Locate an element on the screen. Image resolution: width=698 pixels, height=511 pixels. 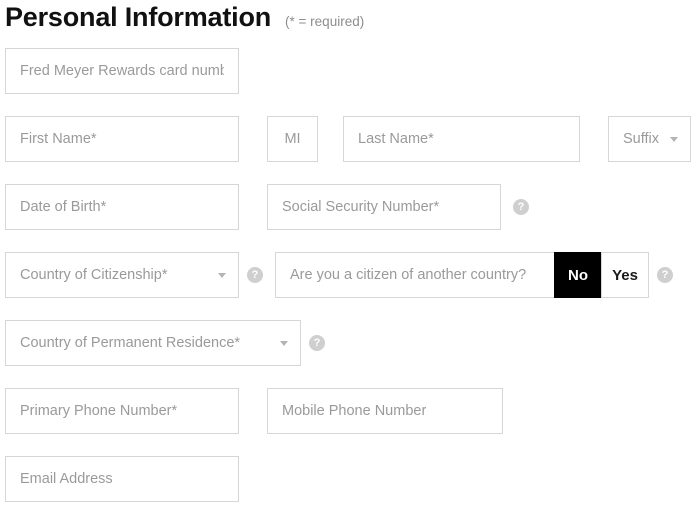
email-placeholder: Email Address is located at coordinates (66, 479).